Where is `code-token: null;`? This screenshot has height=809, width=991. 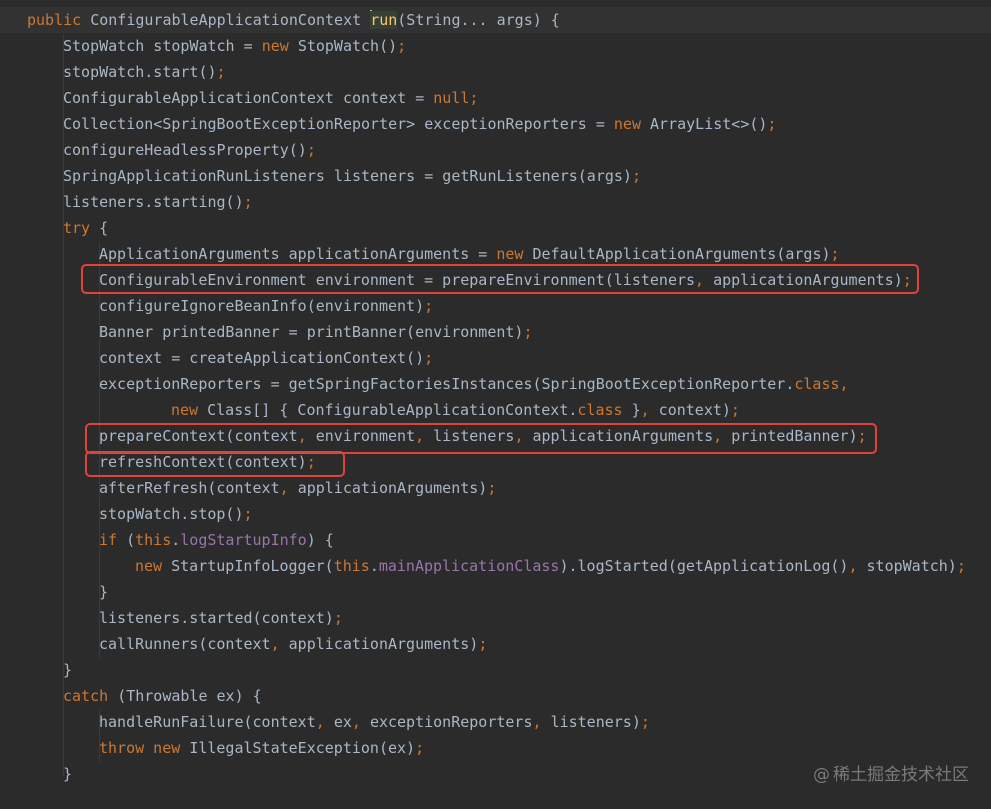 code-token: null; is located at coordinates (456, 98).